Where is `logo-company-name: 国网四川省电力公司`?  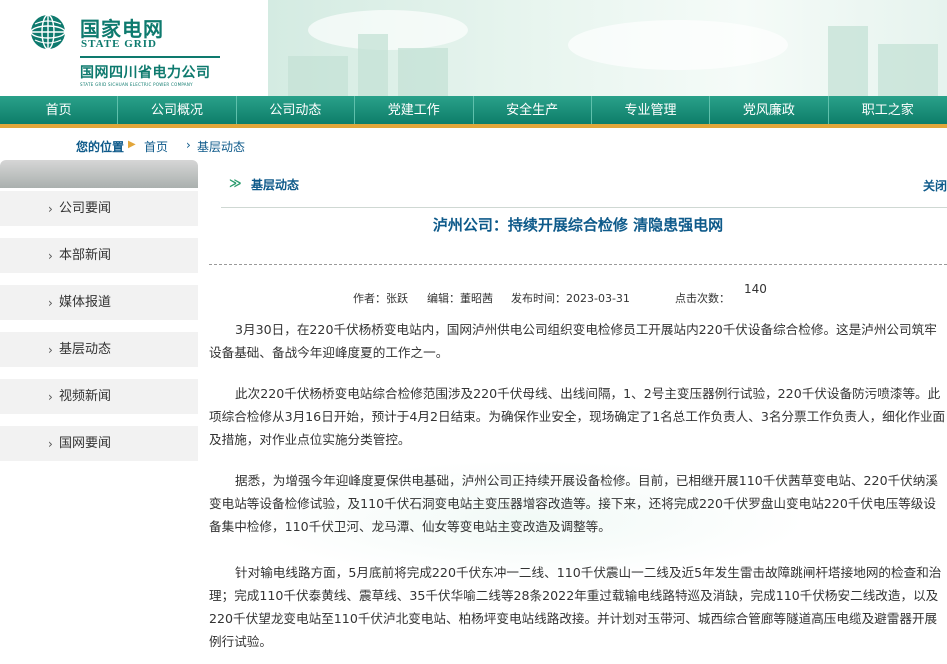
logo-company-name: 国网四川省电力公司 is located at coordinates (145, 73).